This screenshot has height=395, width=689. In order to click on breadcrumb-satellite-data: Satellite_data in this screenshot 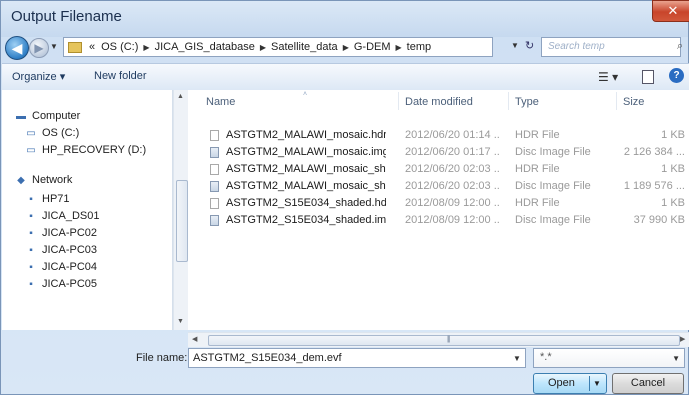, I will do `click(304, 47)`.